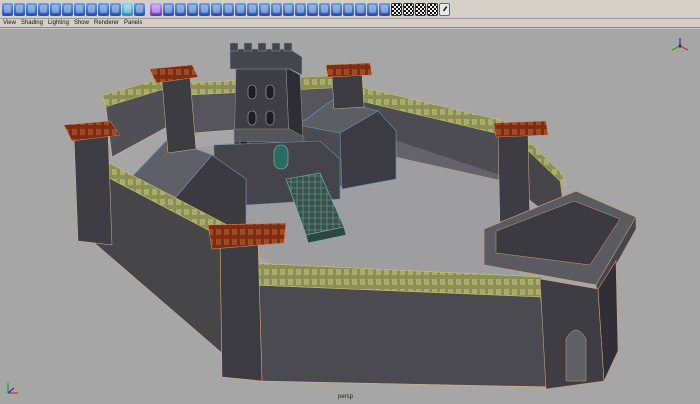 The image size is (700, 404). I want to click on soccer-ball-icon, so click(127, 9).